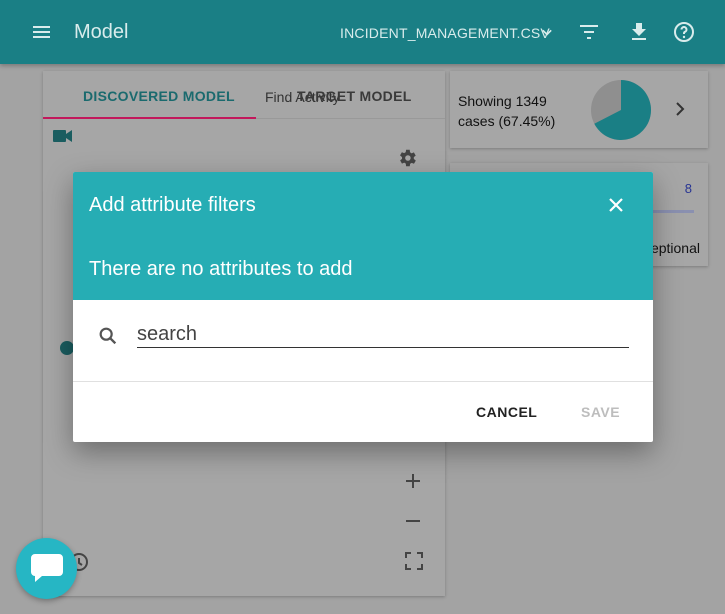 Image resolution: width=725 pixels, height=614 pixels. I want to click on app-bar: Model INCIDENT_MANAGEMENT.CSV, so click(362, 32).